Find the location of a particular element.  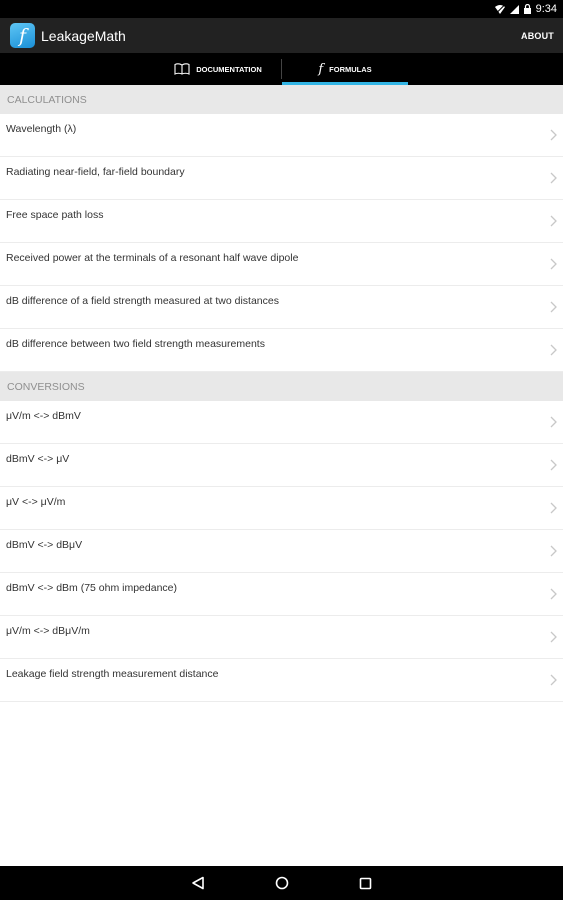

list-item-label: Free space path loss is located at coordinates (55, 215).